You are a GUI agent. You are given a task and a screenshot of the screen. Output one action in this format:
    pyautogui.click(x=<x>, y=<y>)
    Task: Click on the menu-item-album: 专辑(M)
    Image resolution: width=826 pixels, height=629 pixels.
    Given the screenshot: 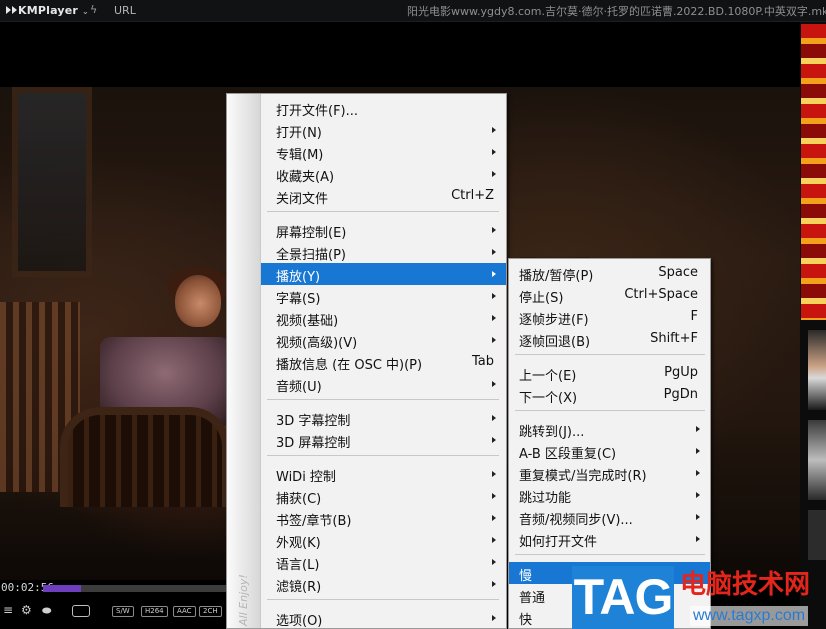 What is the action you would take?
    pyautogui.click(x=383, y=152)
    